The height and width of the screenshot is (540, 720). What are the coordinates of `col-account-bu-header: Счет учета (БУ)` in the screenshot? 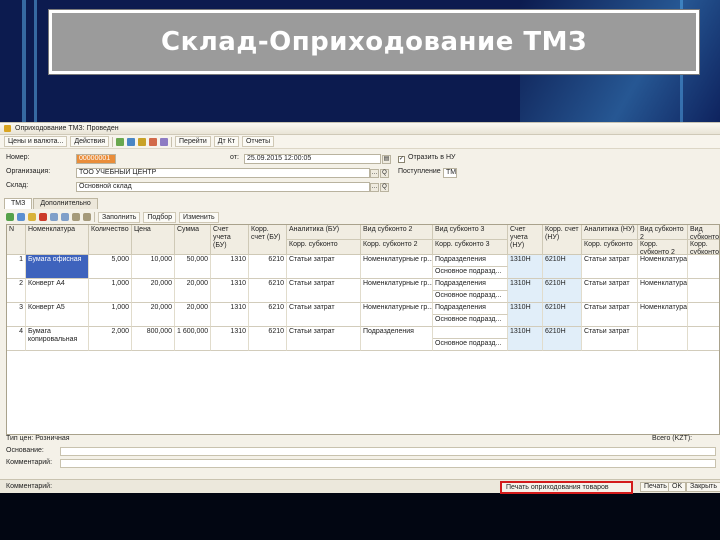 It's located at (230, 240).